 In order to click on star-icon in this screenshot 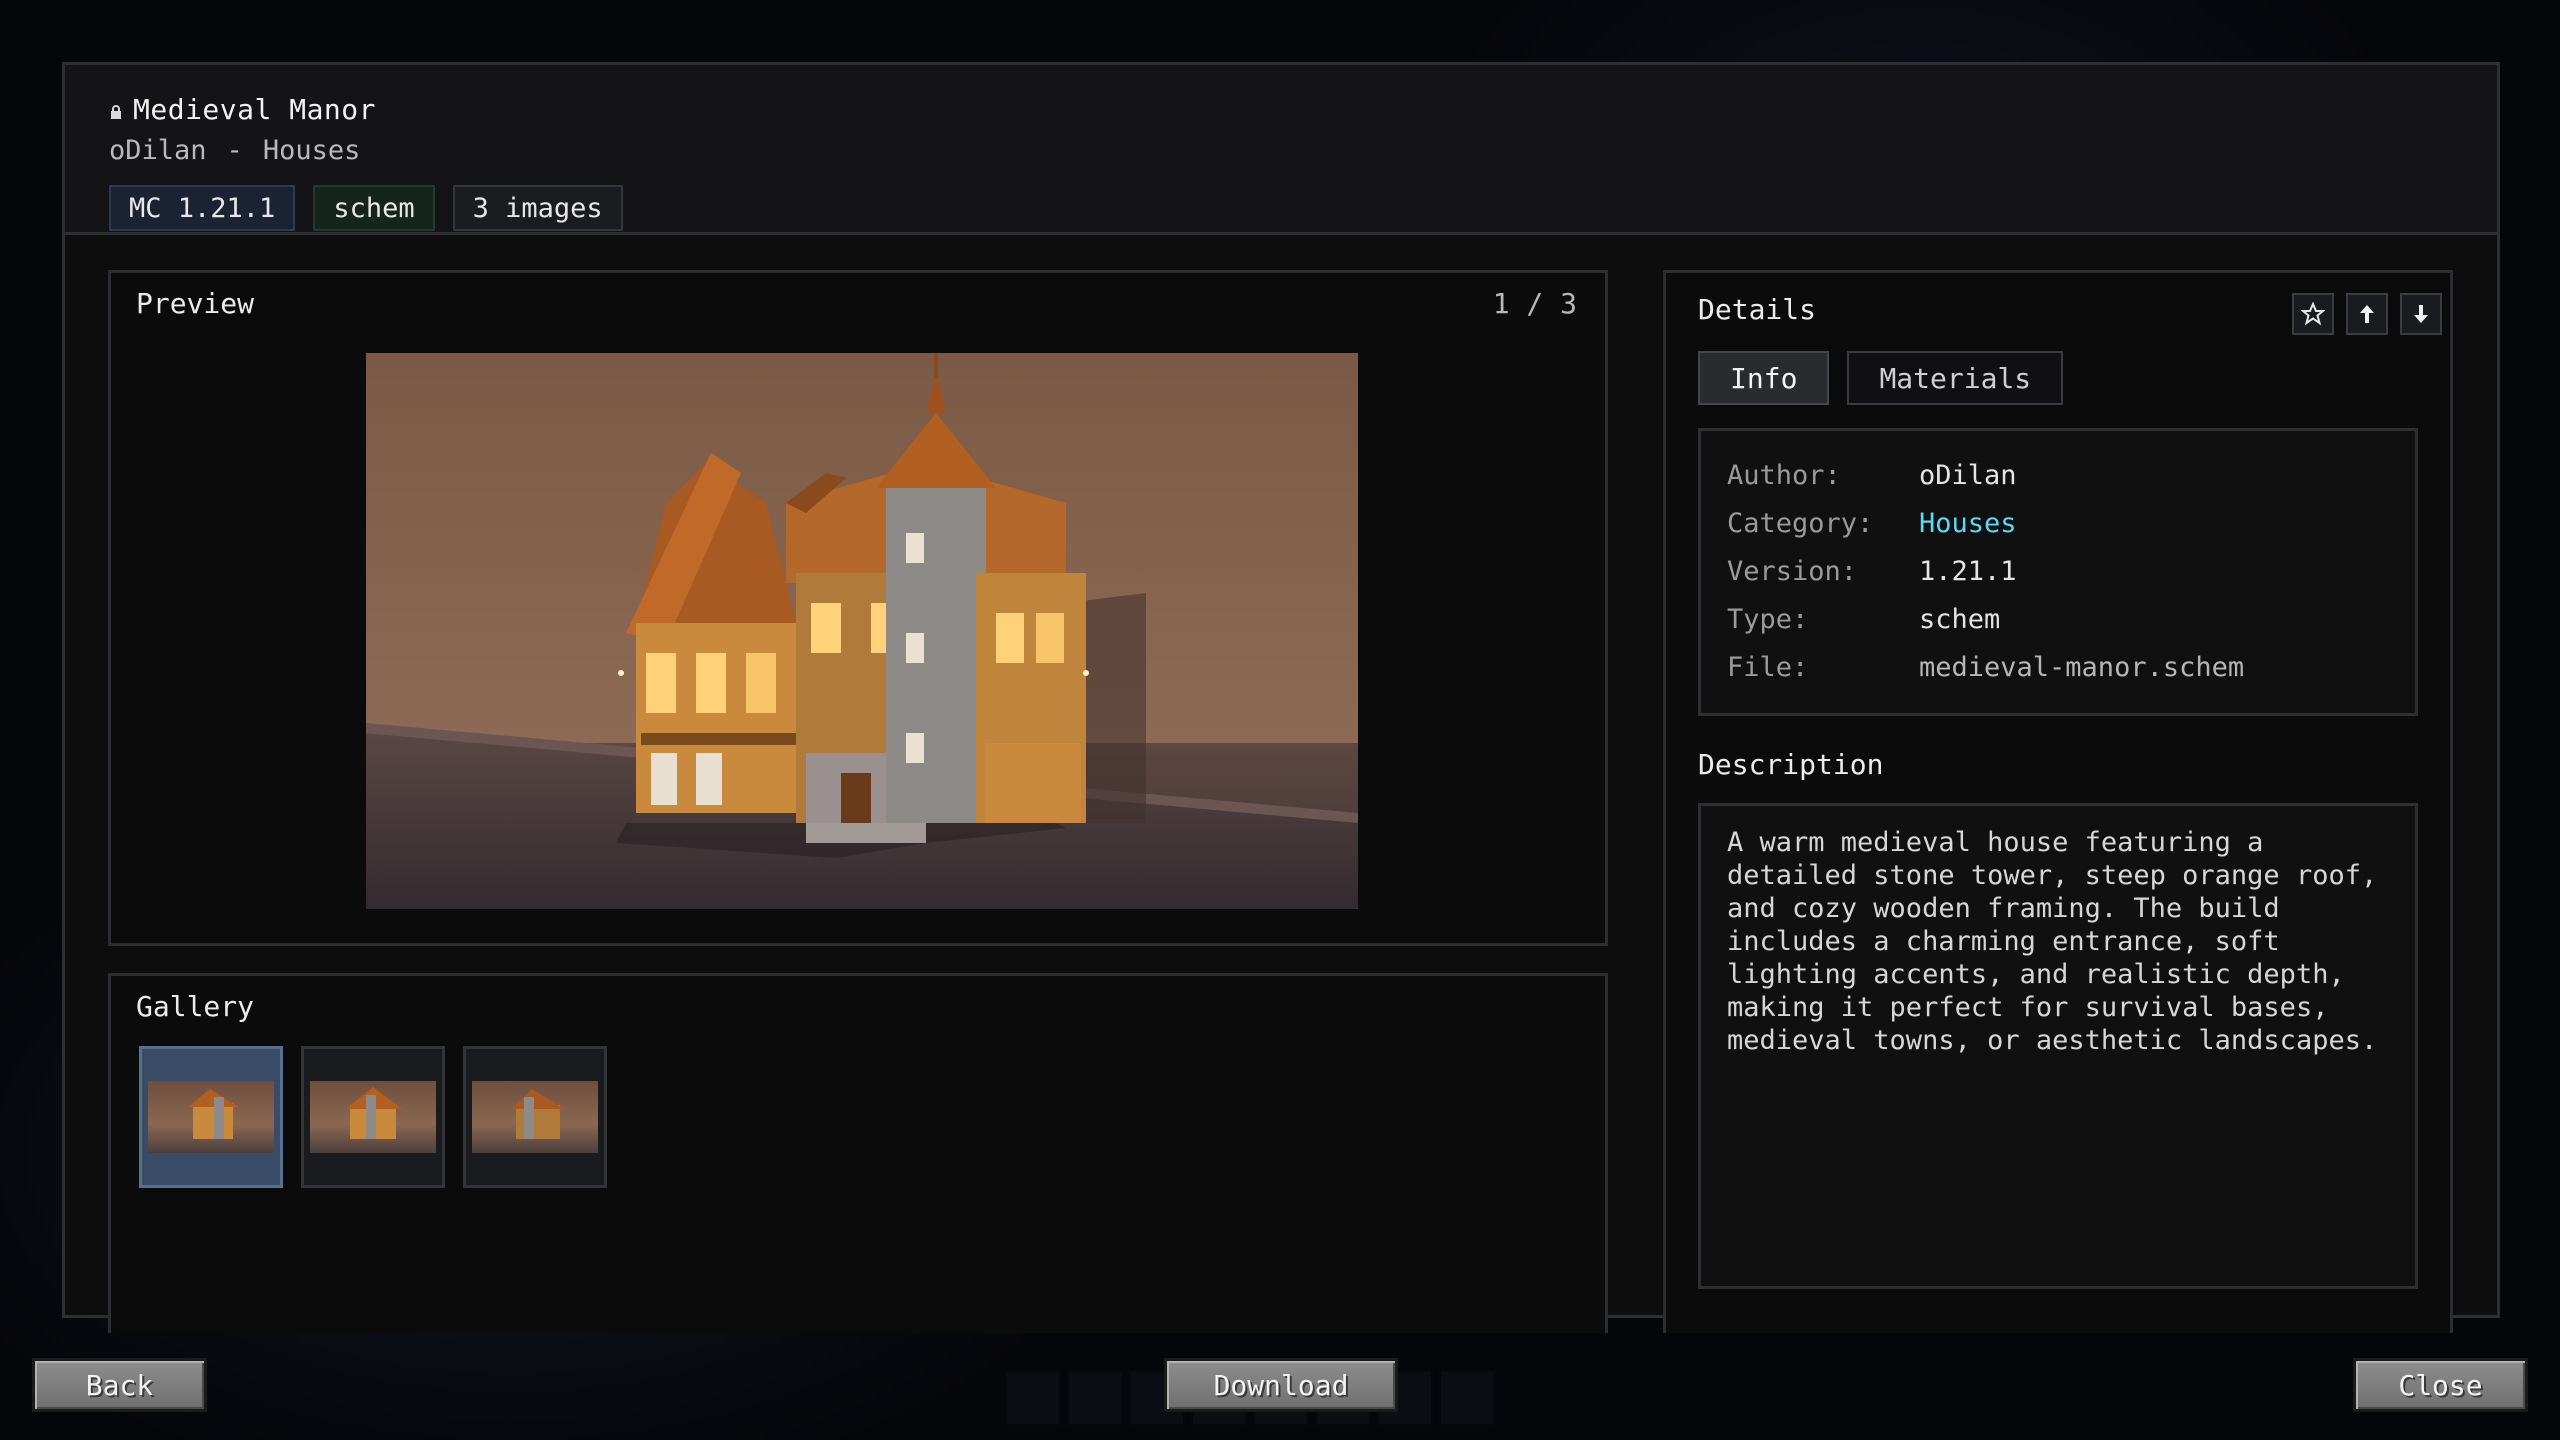, I will do `click(2313, 314)`.